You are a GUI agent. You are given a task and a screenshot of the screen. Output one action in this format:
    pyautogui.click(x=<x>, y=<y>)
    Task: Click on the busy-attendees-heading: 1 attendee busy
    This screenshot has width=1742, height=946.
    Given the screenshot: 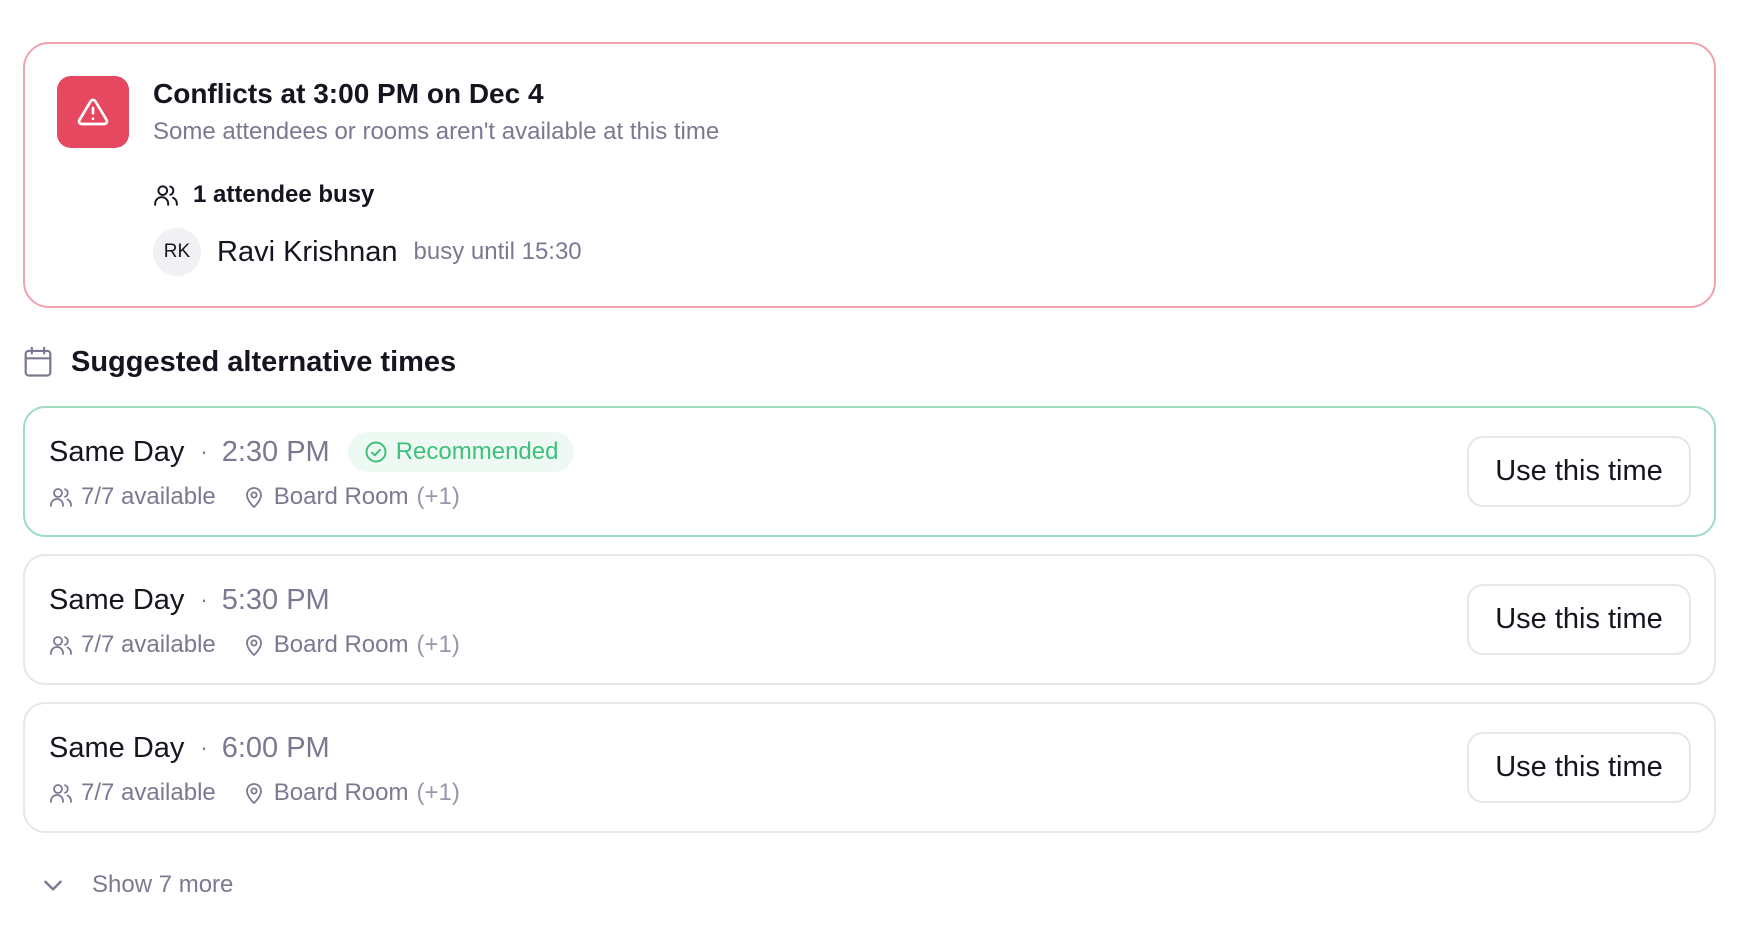 What is the action you would take?
    pyautogui.click(x=263, y=195)
    